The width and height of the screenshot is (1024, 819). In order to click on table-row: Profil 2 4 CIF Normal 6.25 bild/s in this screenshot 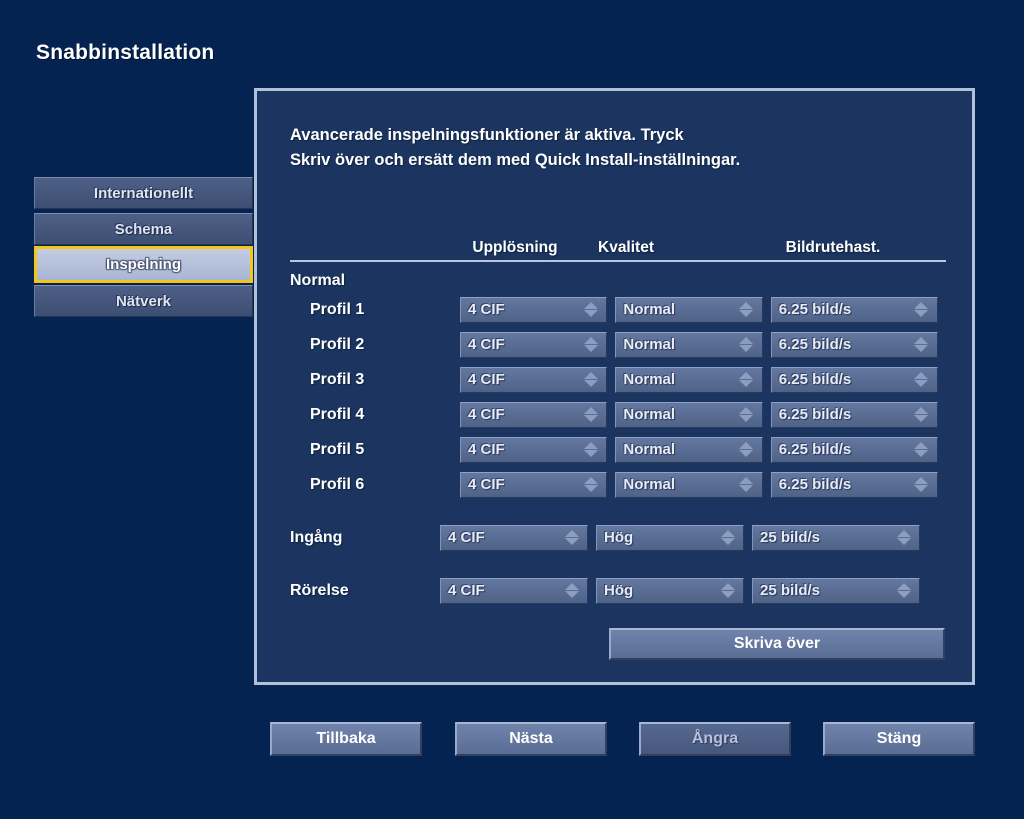, I will do `click(618, 344)`.